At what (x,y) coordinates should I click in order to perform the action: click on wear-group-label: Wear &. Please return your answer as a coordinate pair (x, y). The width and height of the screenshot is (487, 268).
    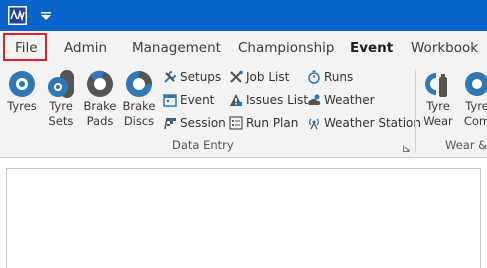
    Looking at the image, I should click on (466, 145).